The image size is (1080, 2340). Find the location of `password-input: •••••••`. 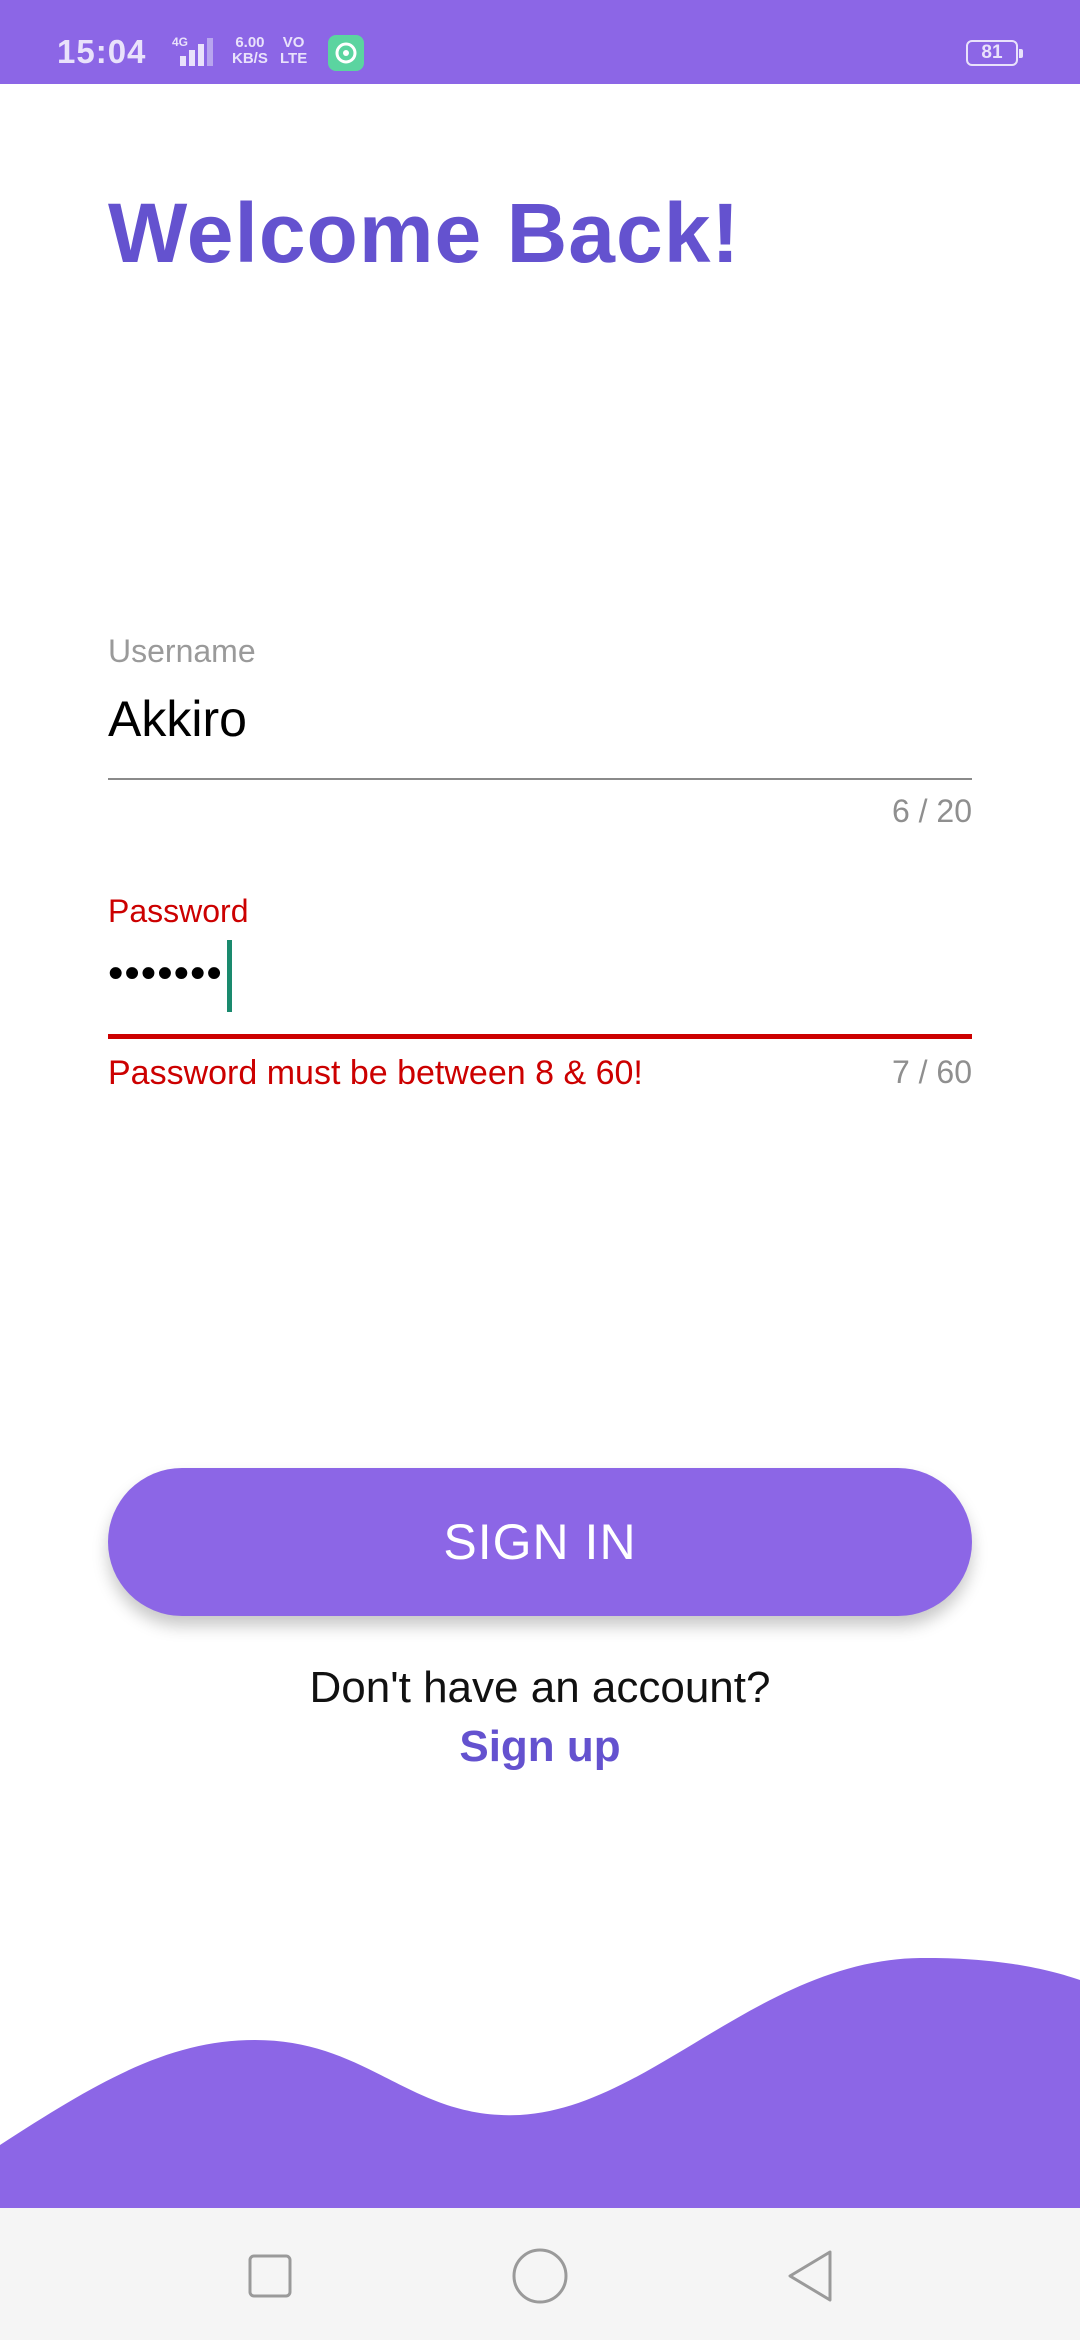

password-input: ••••••• is located at coordinates (170, 976).